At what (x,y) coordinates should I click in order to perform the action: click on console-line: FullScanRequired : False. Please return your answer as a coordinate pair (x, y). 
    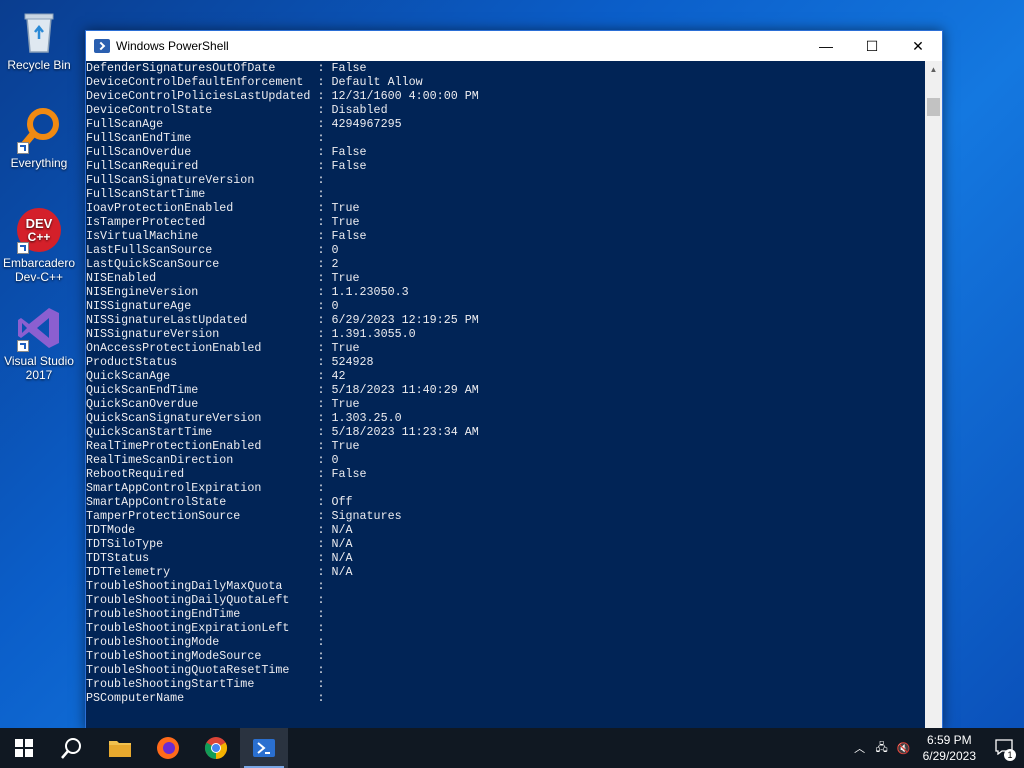
    Looking at the image, I should click on (226, 166).